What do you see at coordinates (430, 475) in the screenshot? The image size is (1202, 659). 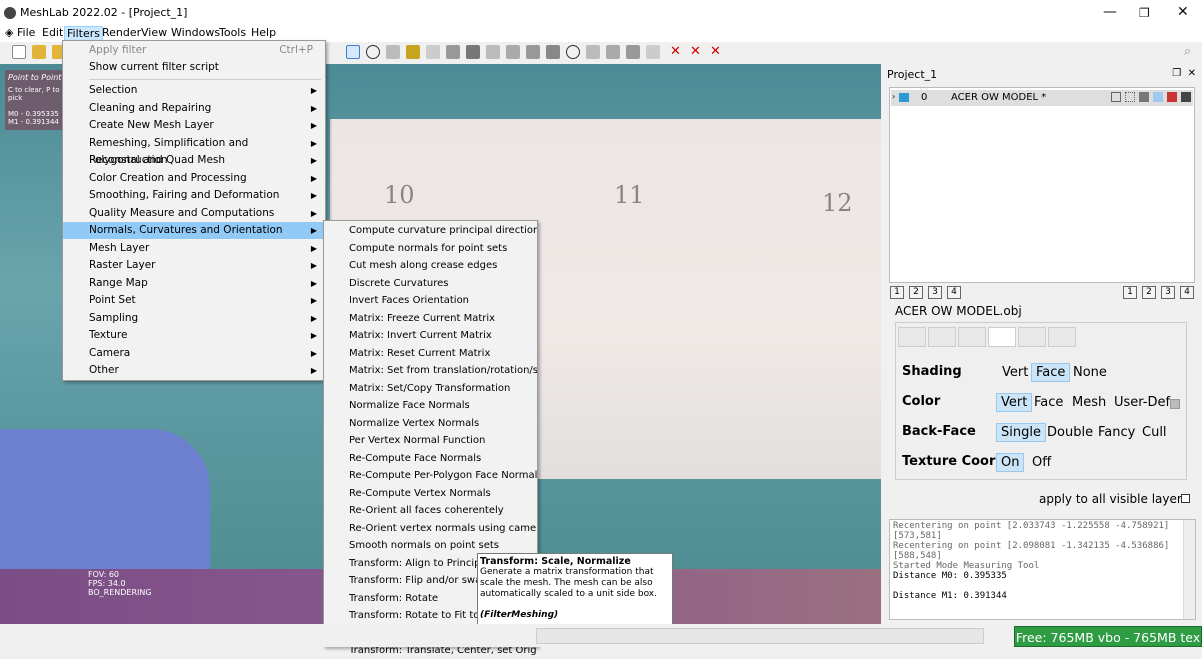 I see `normals-submenu-item: Re-Compute Per-Polygon Face Normals` at bounding box center [430, 475].